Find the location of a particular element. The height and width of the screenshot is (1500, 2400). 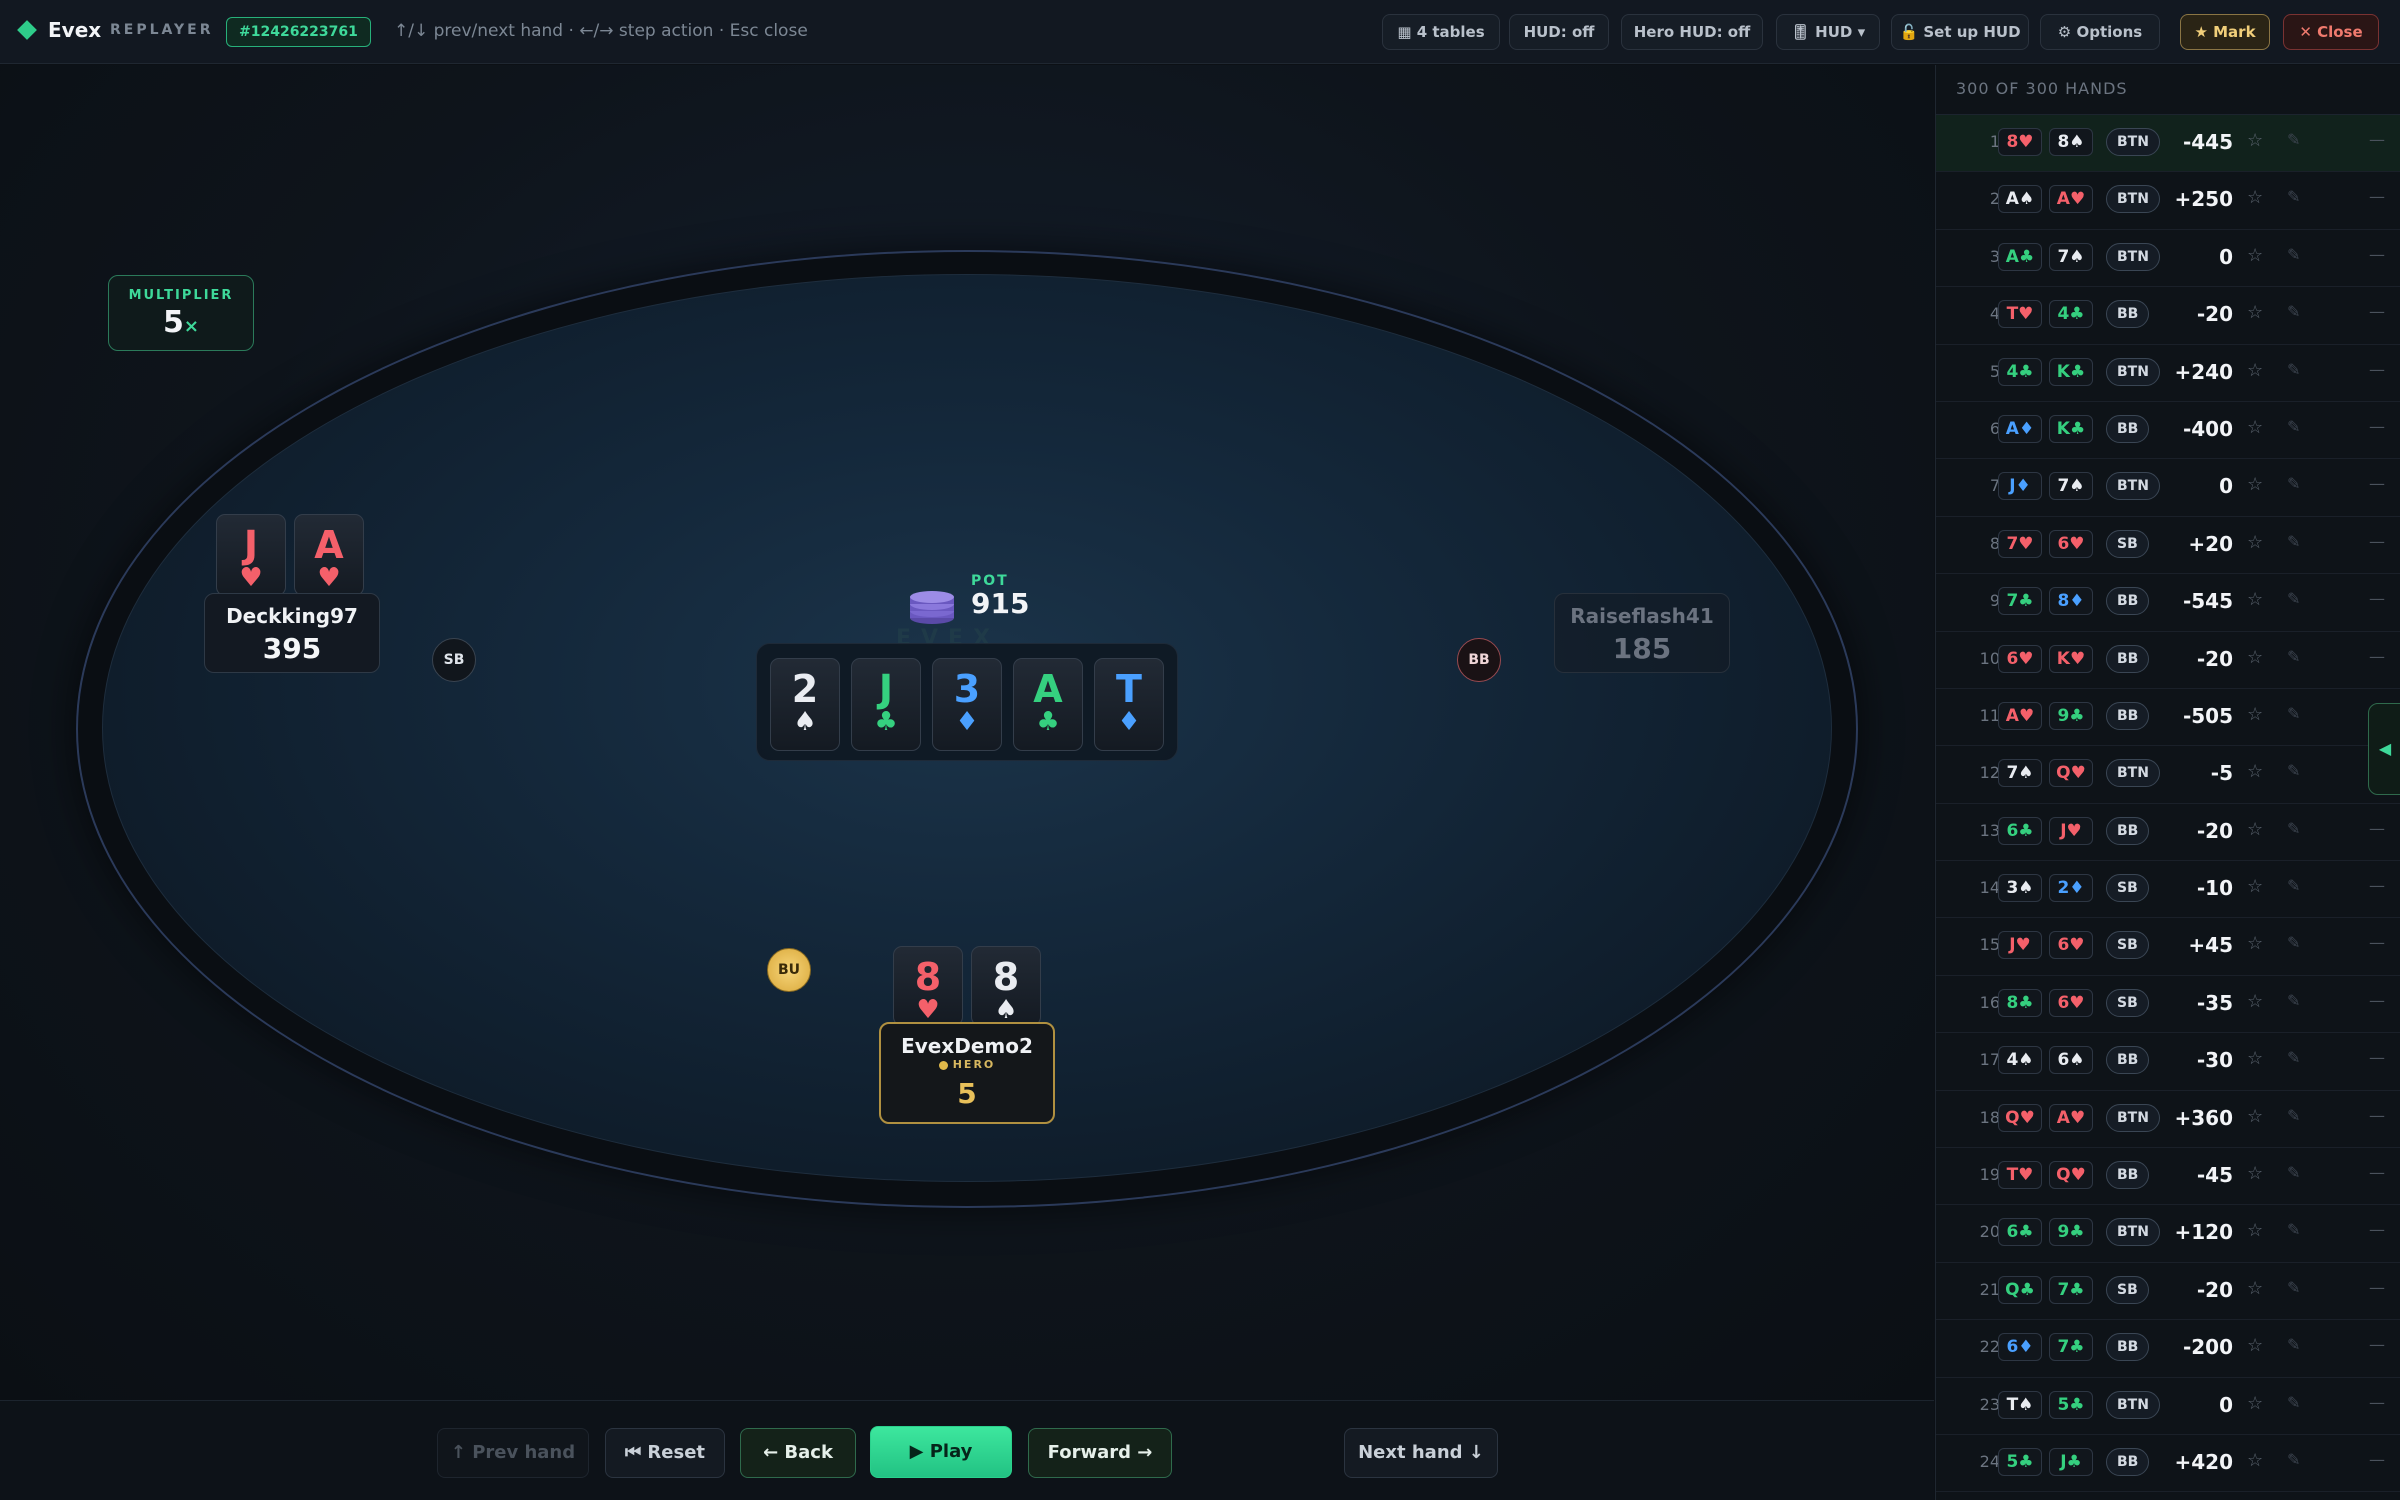

hud-menu-button: 🎚 HUD ▾ is located at coordinates (1828, 32).